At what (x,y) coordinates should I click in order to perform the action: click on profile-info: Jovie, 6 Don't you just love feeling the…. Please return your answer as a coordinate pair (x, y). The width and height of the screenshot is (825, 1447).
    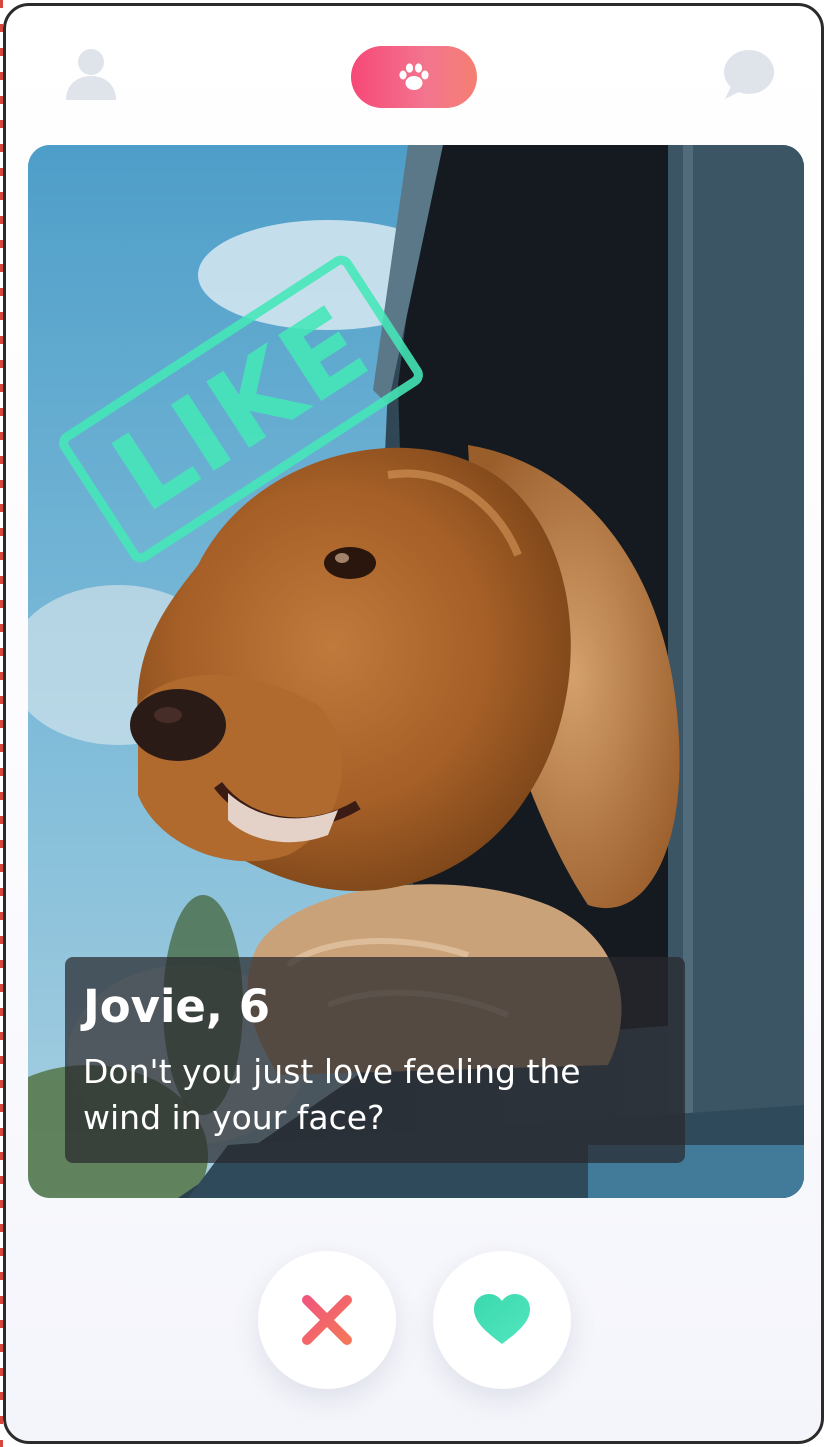
    Looking at the image, I should click on (375, 1060).